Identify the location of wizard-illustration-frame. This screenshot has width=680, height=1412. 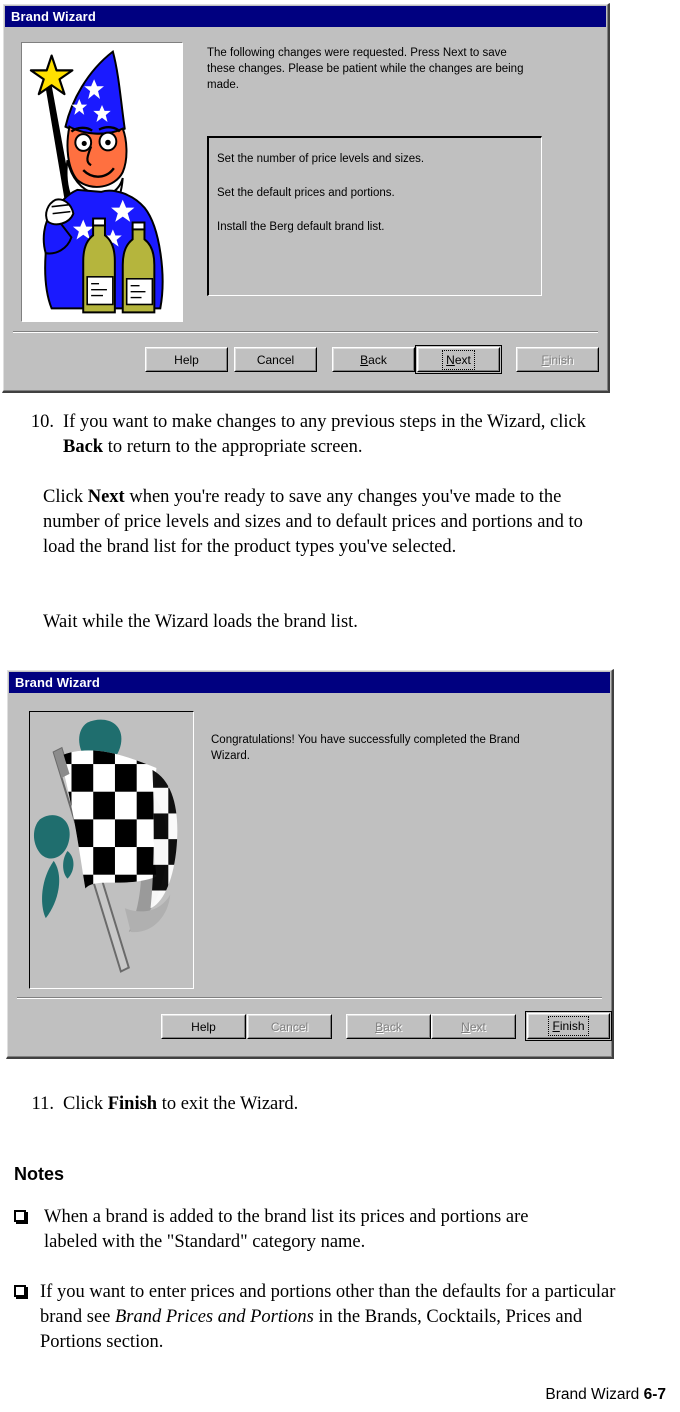
(102, 182).